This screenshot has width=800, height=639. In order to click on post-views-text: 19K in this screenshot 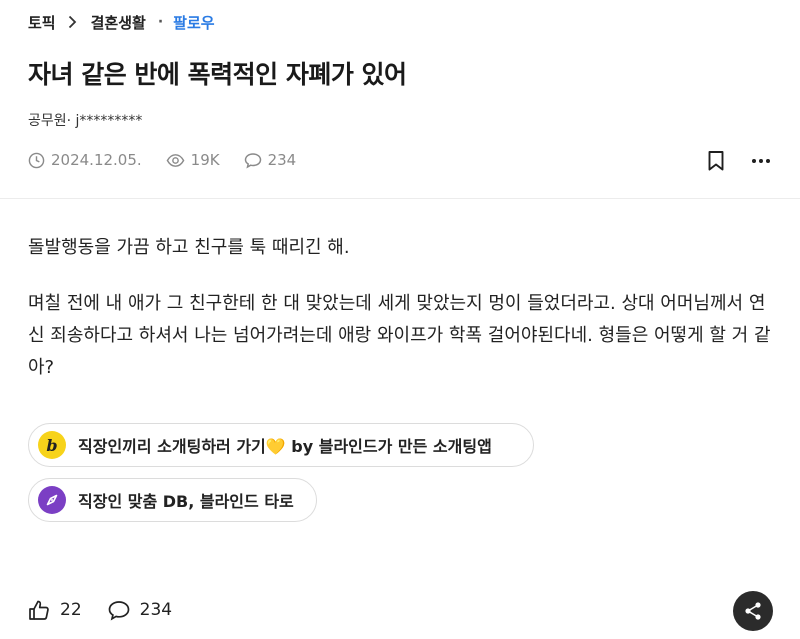, I will do `click(205, 160)`.